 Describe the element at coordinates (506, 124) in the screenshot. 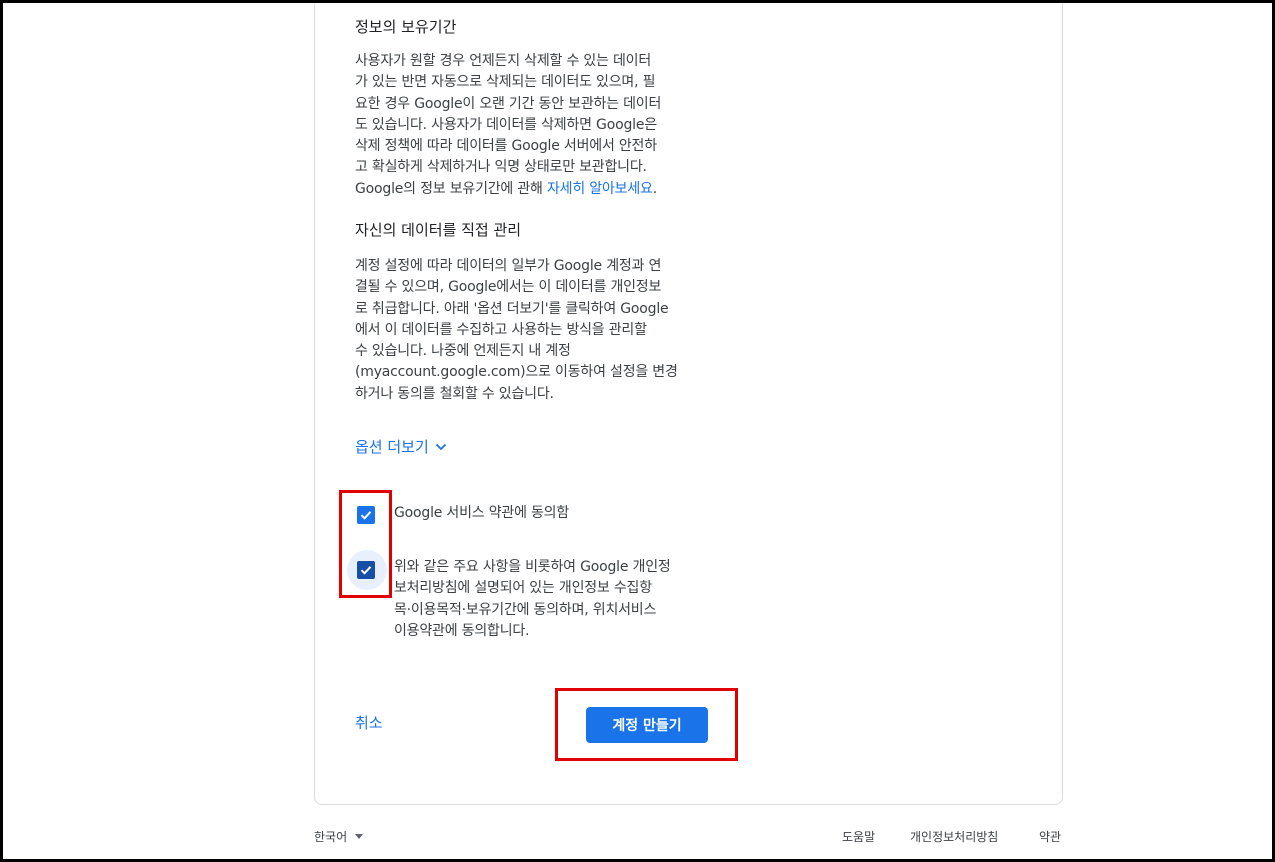

I see `text-line: 도 있습니다. 사용자가 데이터를 삭제하면 Google은` at that location.